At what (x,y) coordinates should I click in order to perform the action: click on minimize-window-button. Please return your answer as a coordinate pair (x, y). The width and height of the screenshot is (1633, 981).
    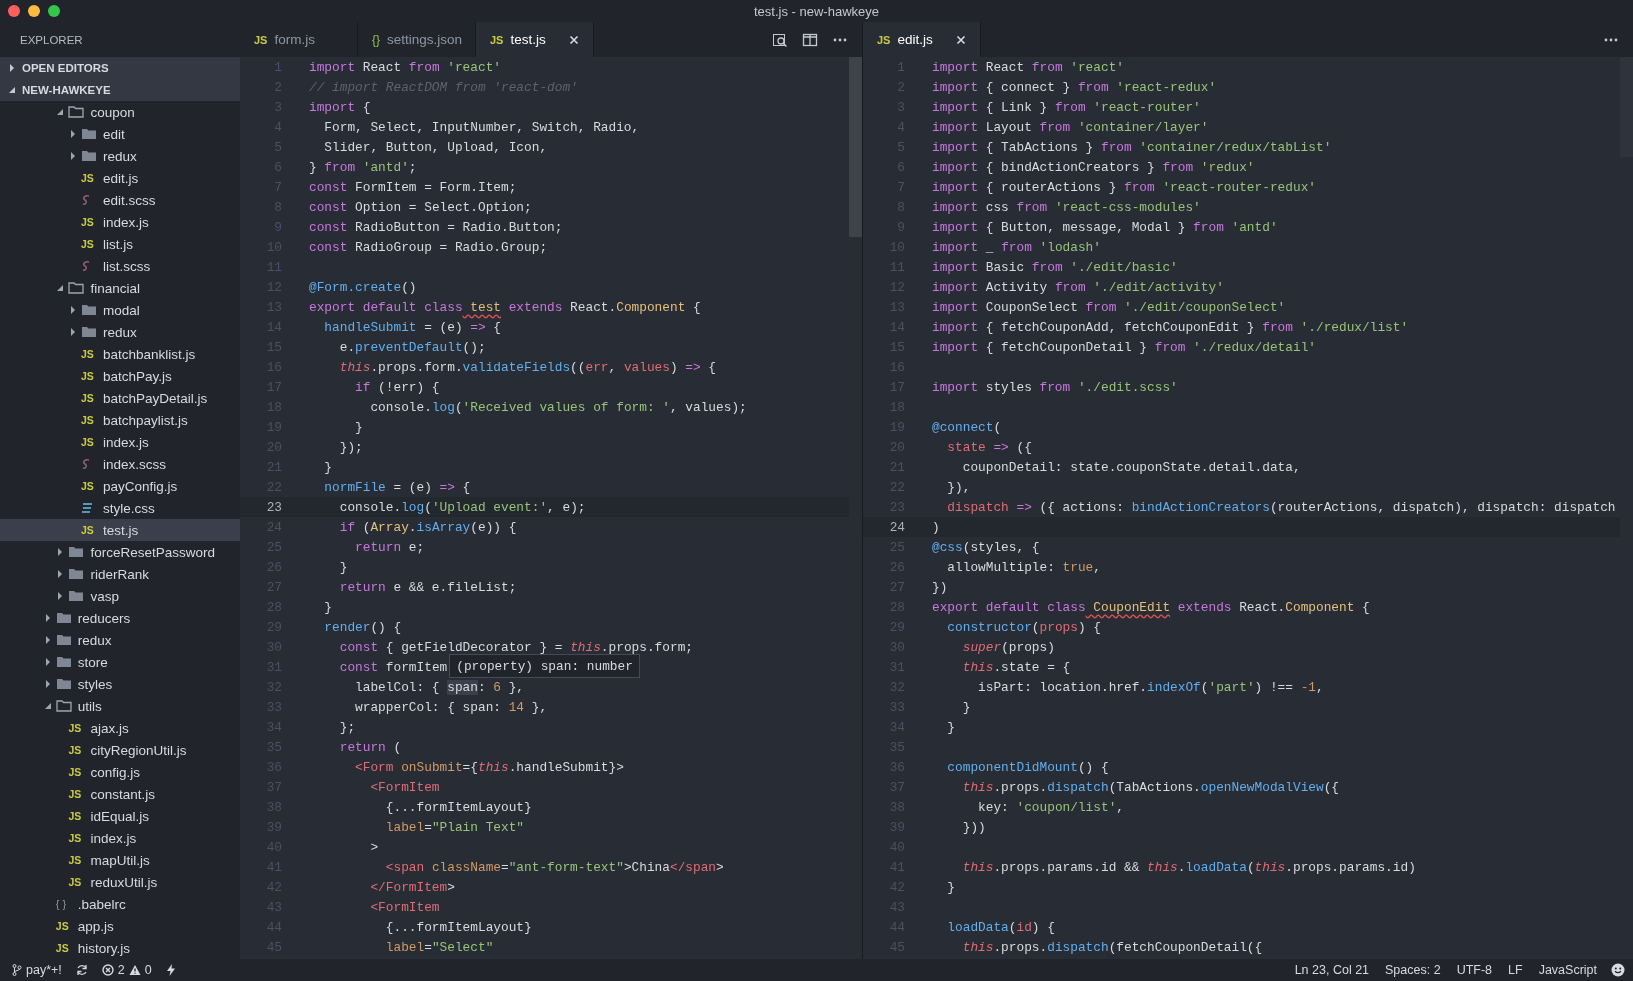
    Looking at the image, I should click on (34, 11).